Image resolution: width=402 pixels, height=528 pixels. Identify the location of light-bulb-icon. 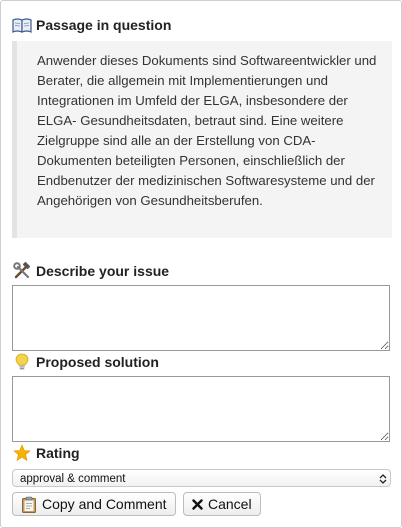
(22, 362).